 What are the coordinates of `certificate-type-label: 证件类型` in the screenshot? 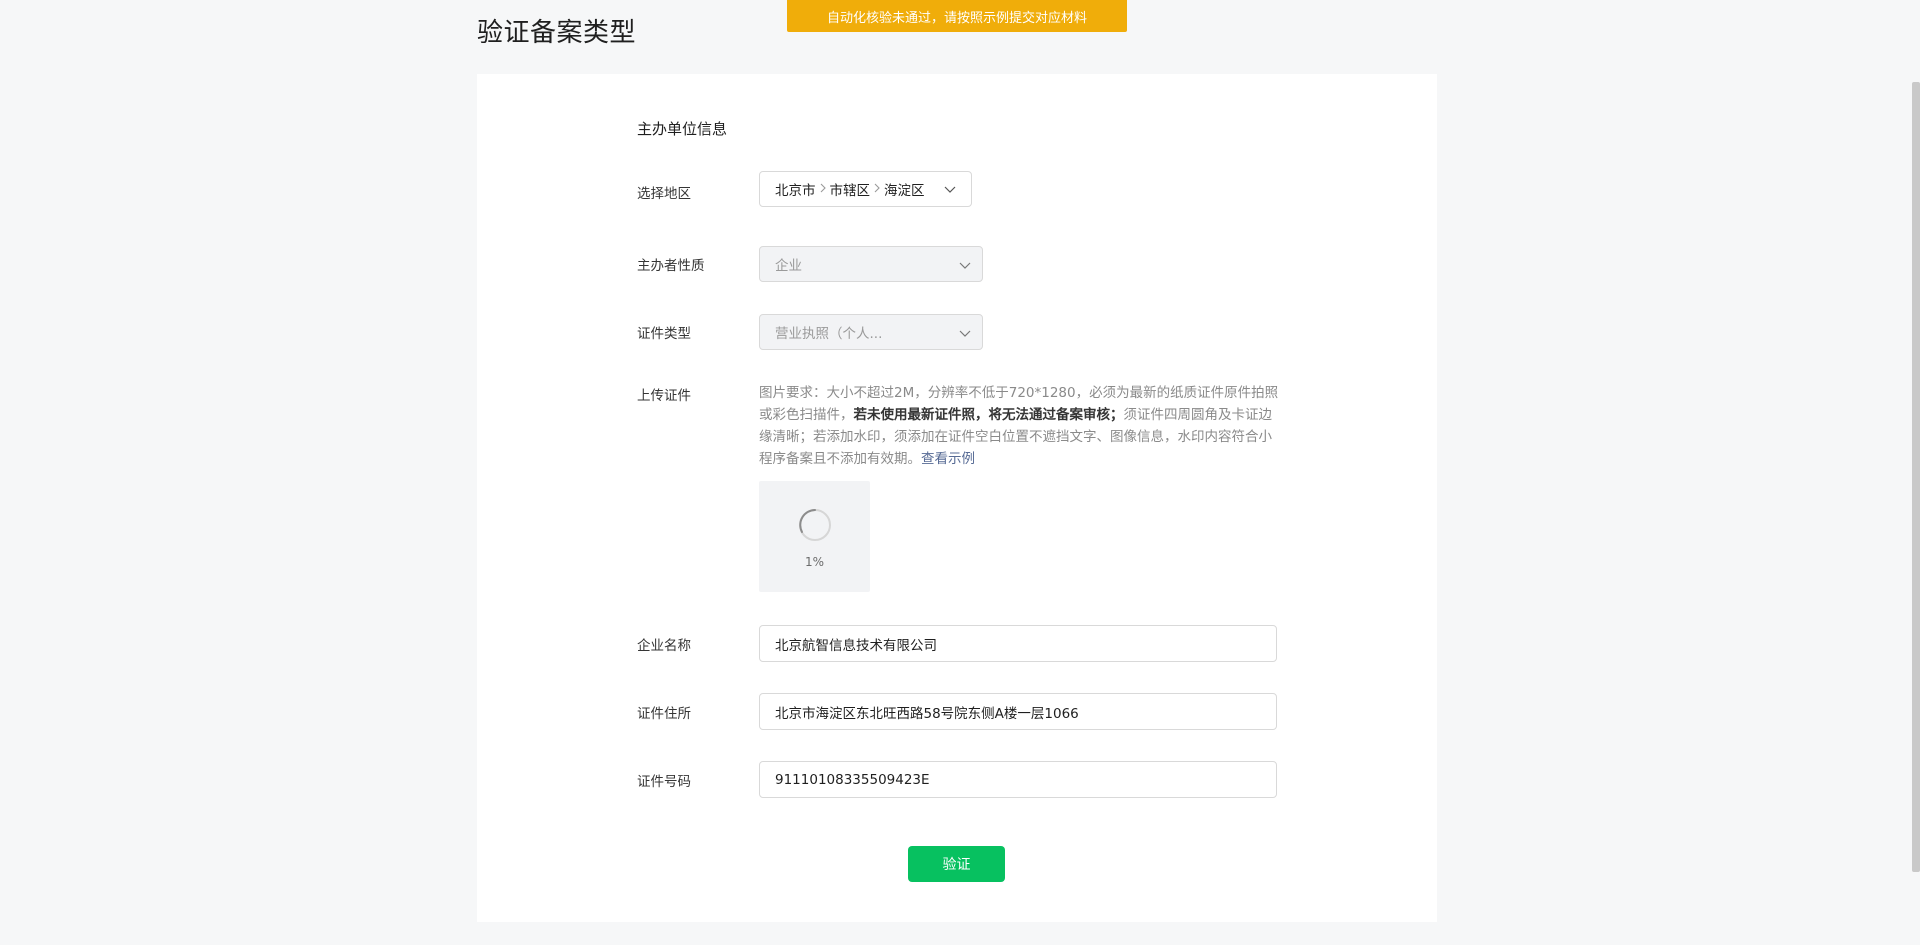 It's located at (664, 334).